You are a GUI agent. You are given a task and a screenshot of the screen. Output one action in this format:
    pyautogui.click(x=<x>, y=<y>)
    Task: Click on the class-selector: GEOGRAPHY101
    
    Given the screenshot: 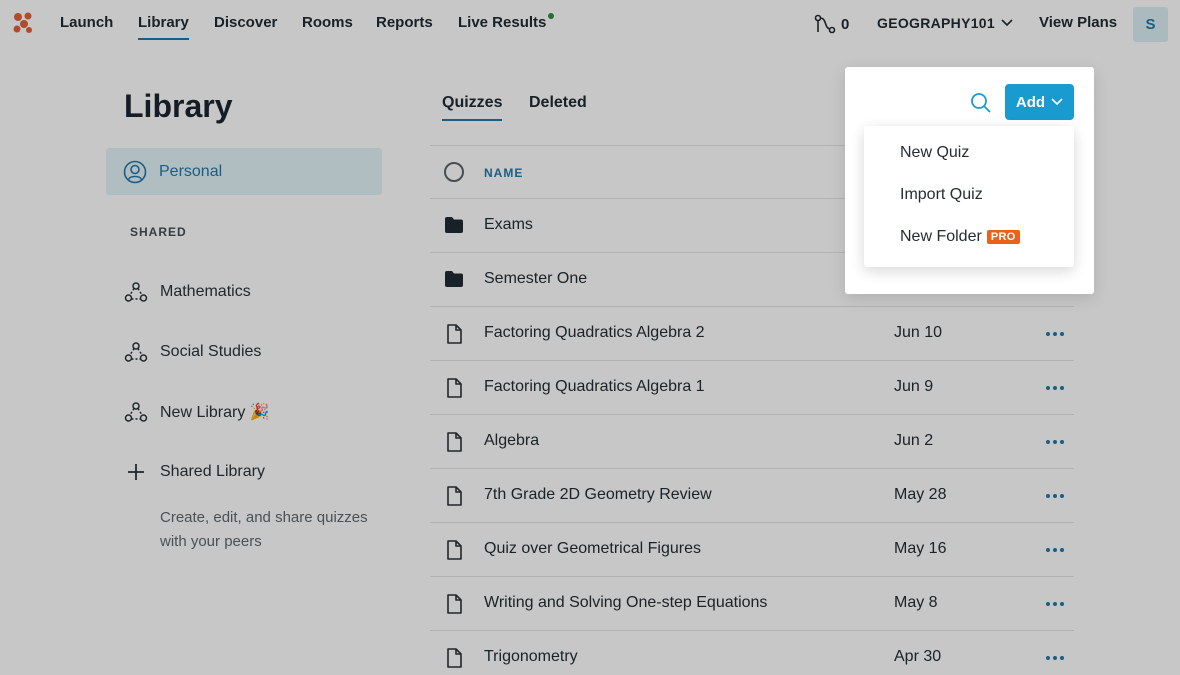 What is the action you would take?
    pyautogui.click(x=945, y=23)
    